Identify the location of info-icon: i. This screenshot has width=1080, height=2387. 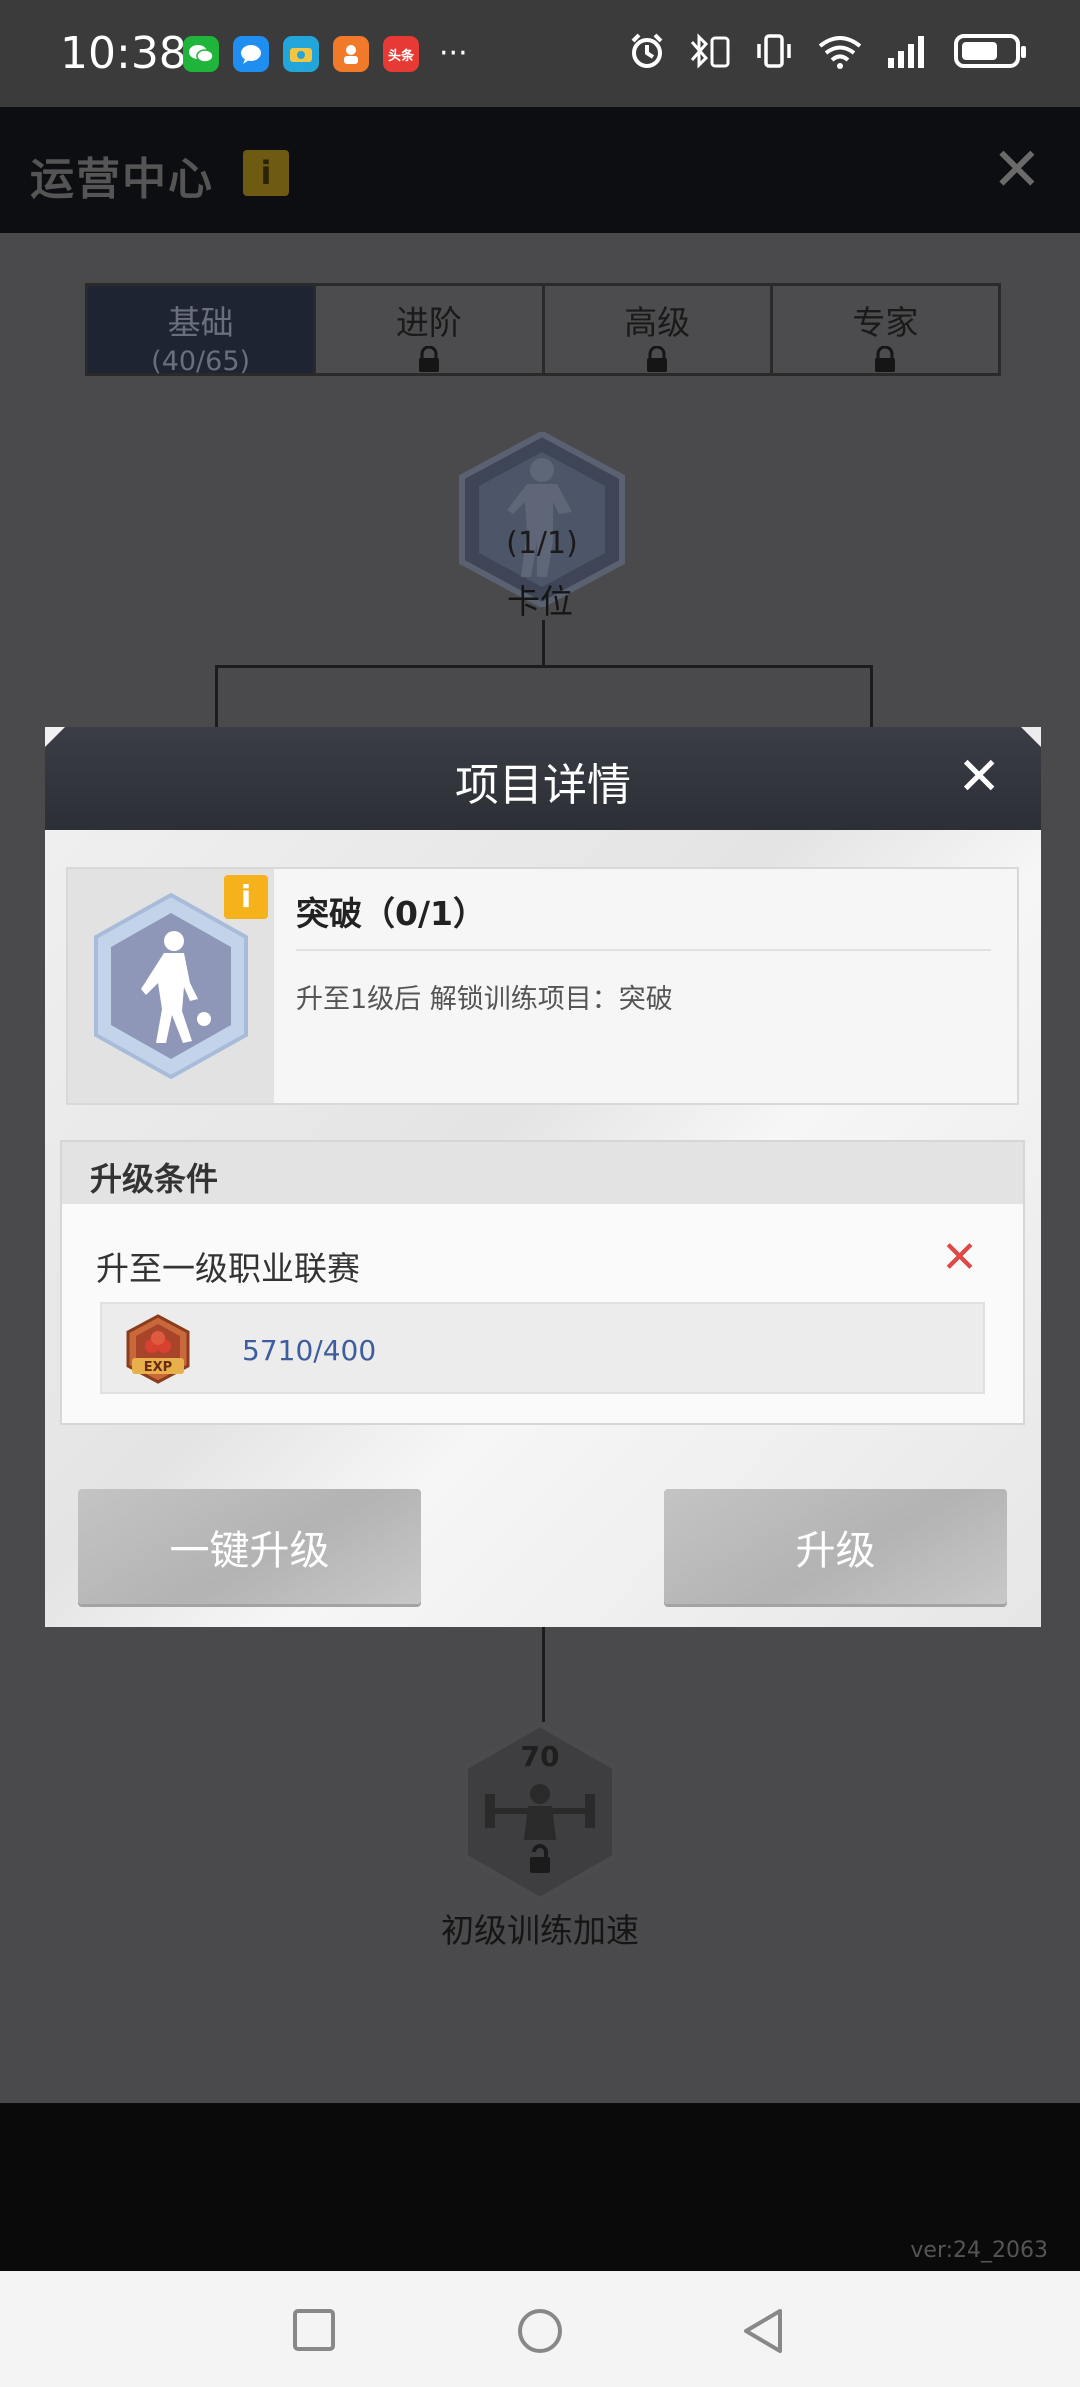
(266, 173).